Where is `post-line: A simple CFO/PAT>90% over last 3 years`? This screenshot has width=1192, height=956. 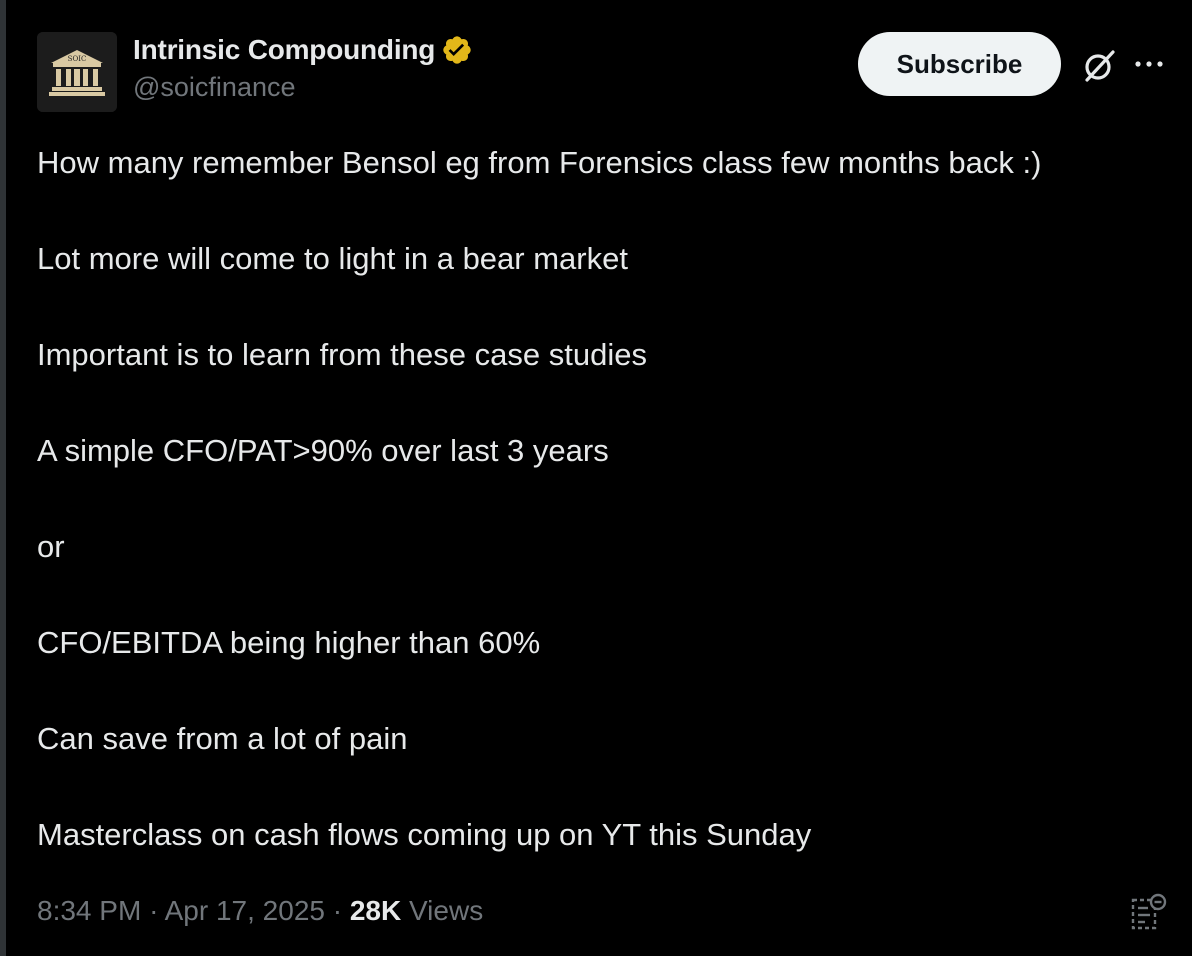 post-line: A simple CFO/PAT>90% over last 3 years is located at coordinates (323, 450).